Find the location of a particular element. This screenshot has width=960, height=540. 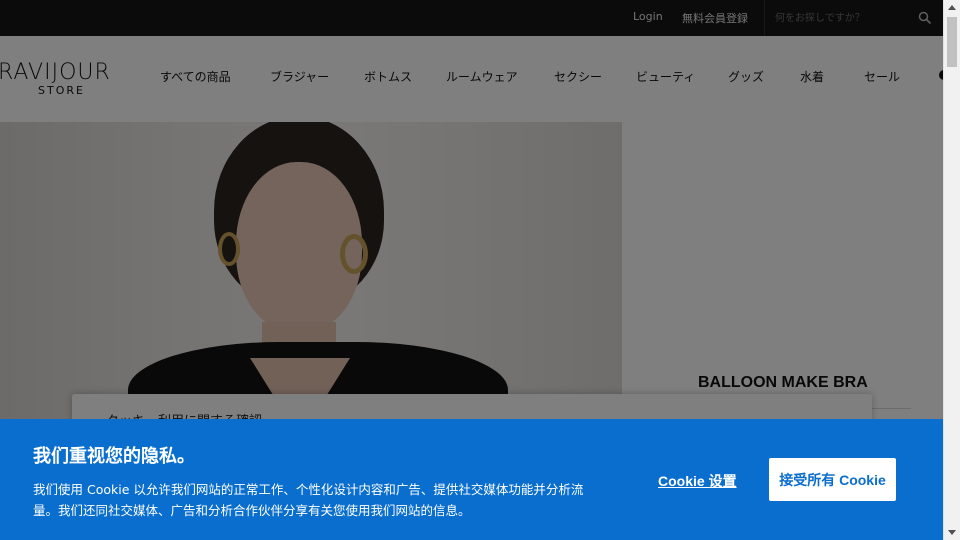

consent-title: 我们重视您的隐私。 is located at coordinates (114, 456).